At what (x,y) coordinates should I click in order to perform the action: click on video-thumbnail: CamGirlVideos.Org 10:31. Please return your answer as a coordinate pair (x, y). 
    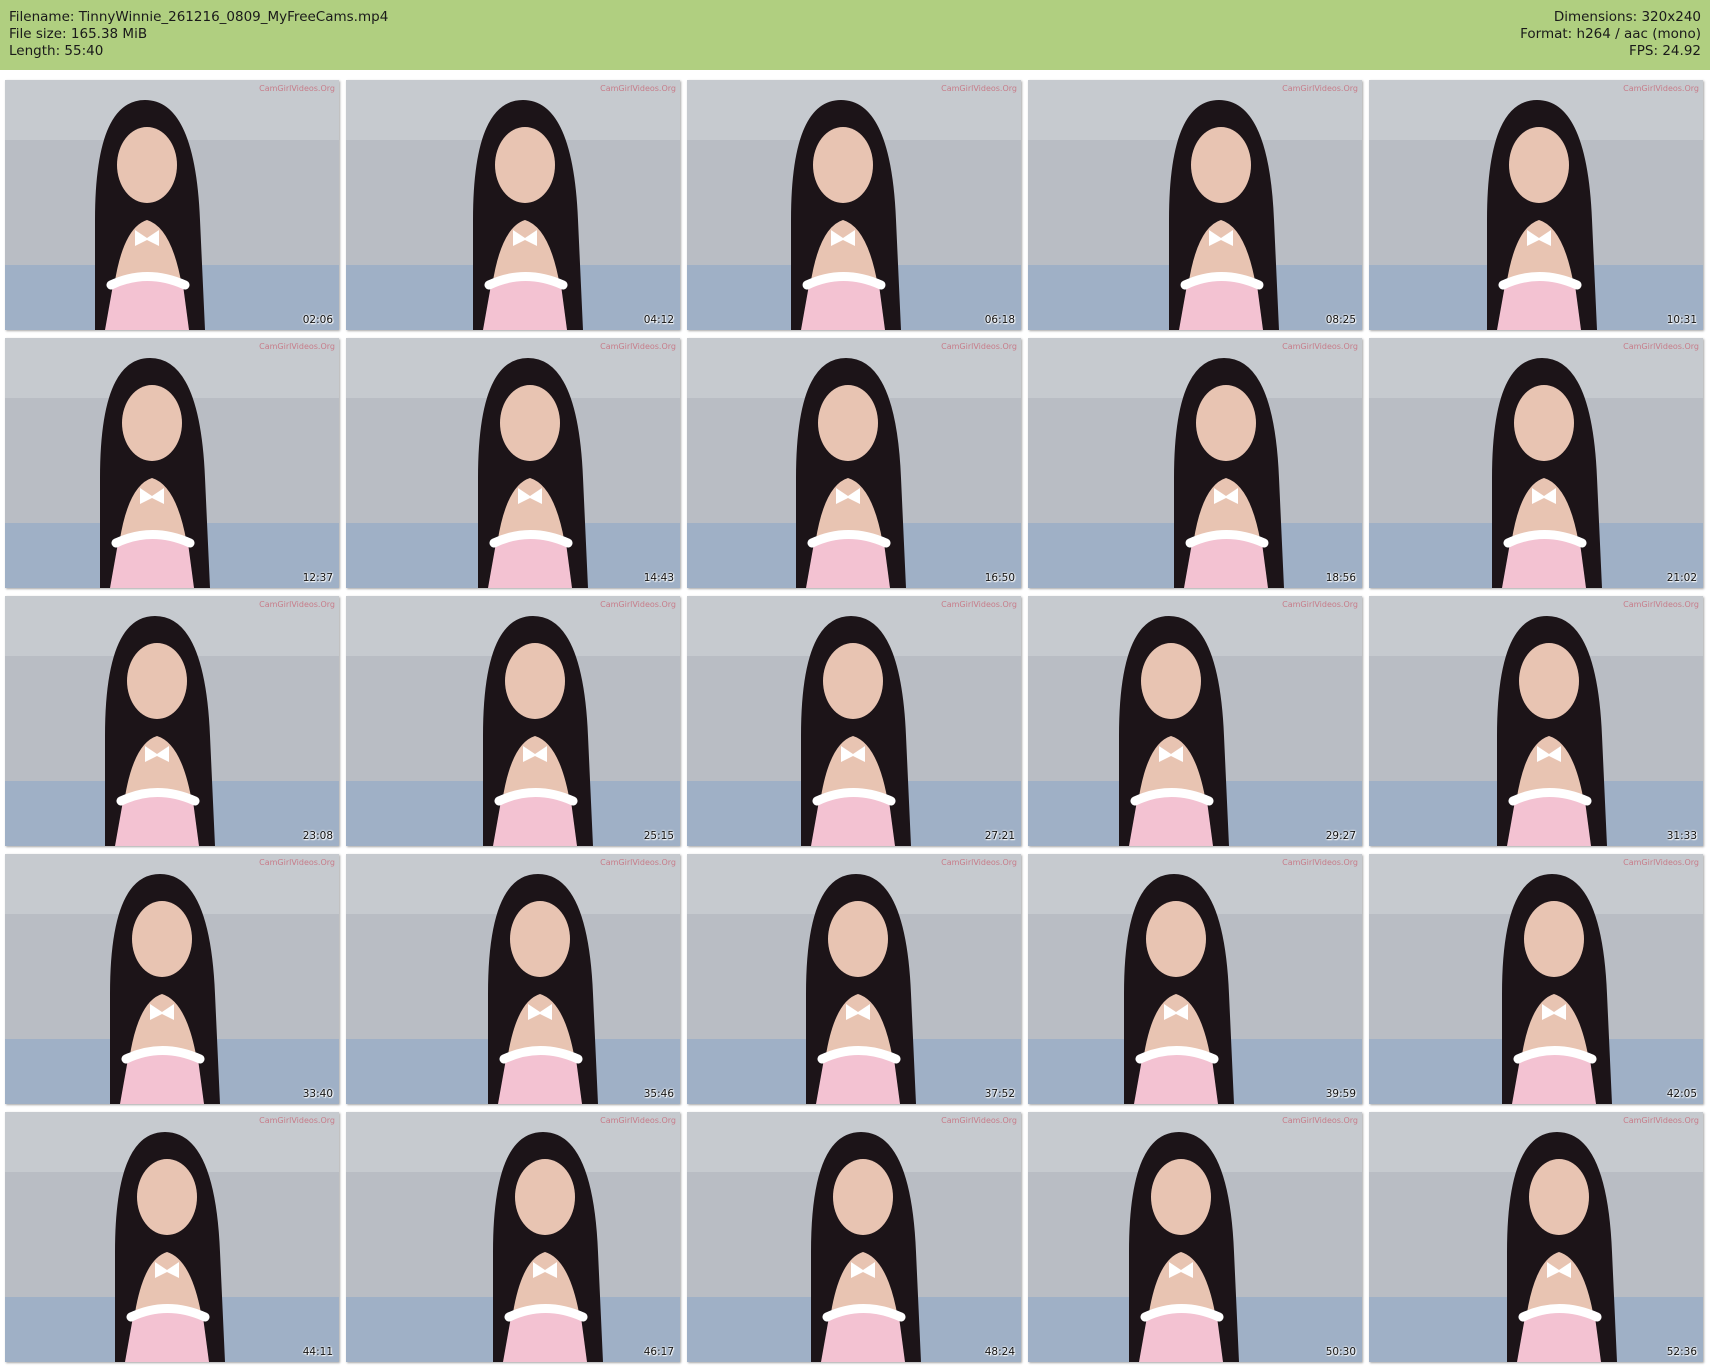
    Looking at the image, I should click on (1536, 205).